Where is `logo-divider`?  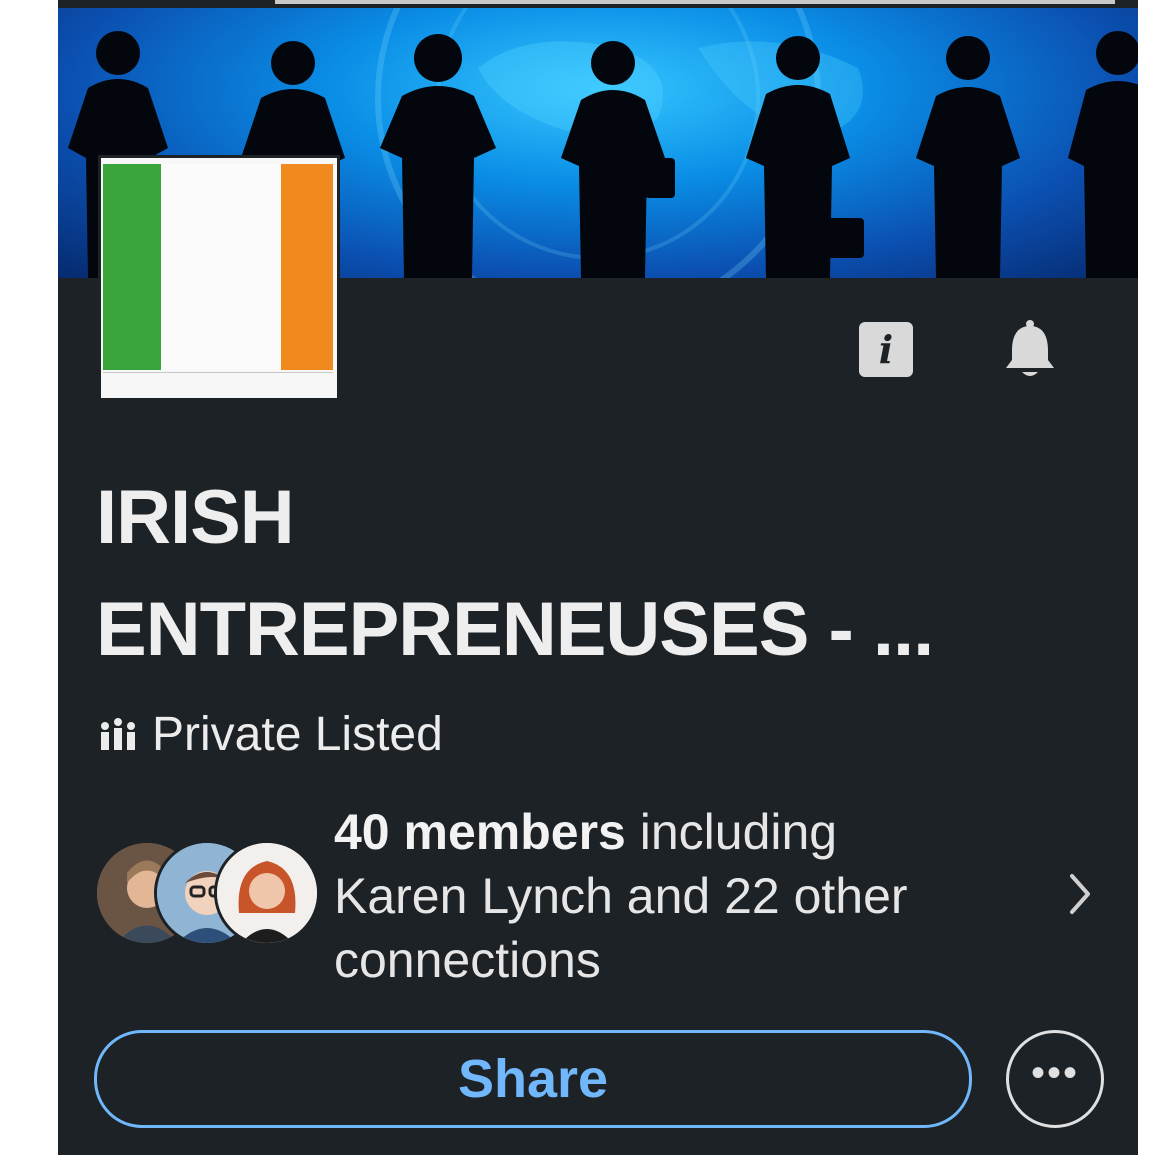 logo-divider is located at coordinates (218, 372).